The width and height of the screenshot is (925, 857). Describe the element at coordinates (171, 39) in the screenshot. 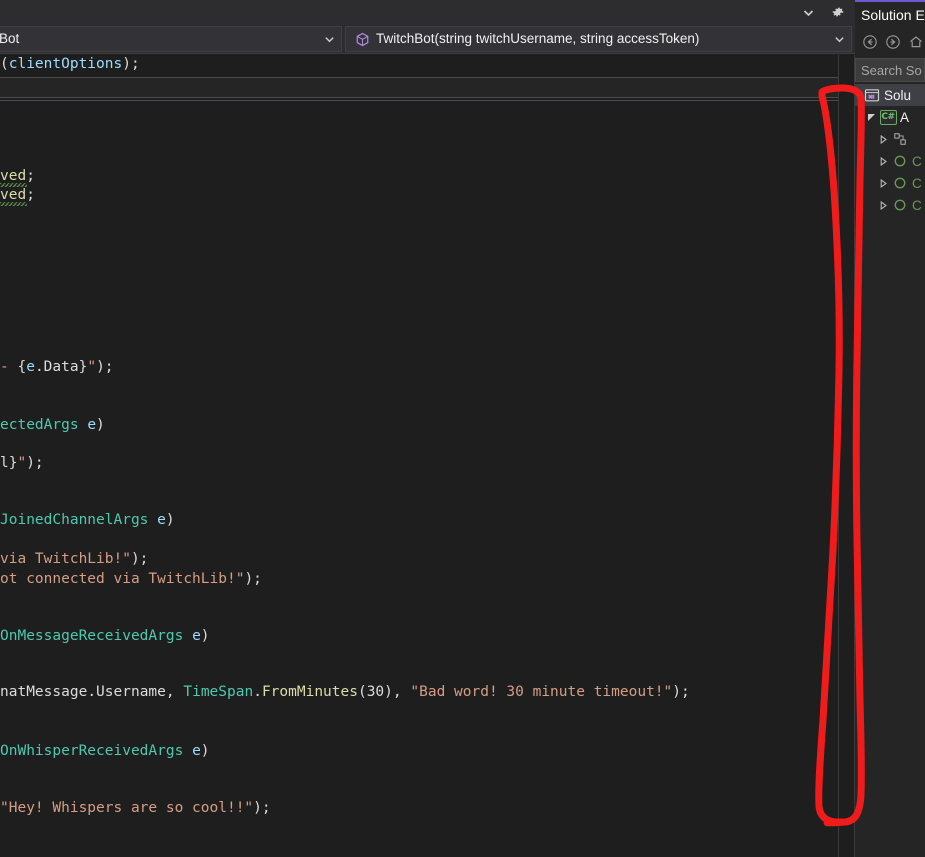

I see `type-dropdown: Bot` at that location.